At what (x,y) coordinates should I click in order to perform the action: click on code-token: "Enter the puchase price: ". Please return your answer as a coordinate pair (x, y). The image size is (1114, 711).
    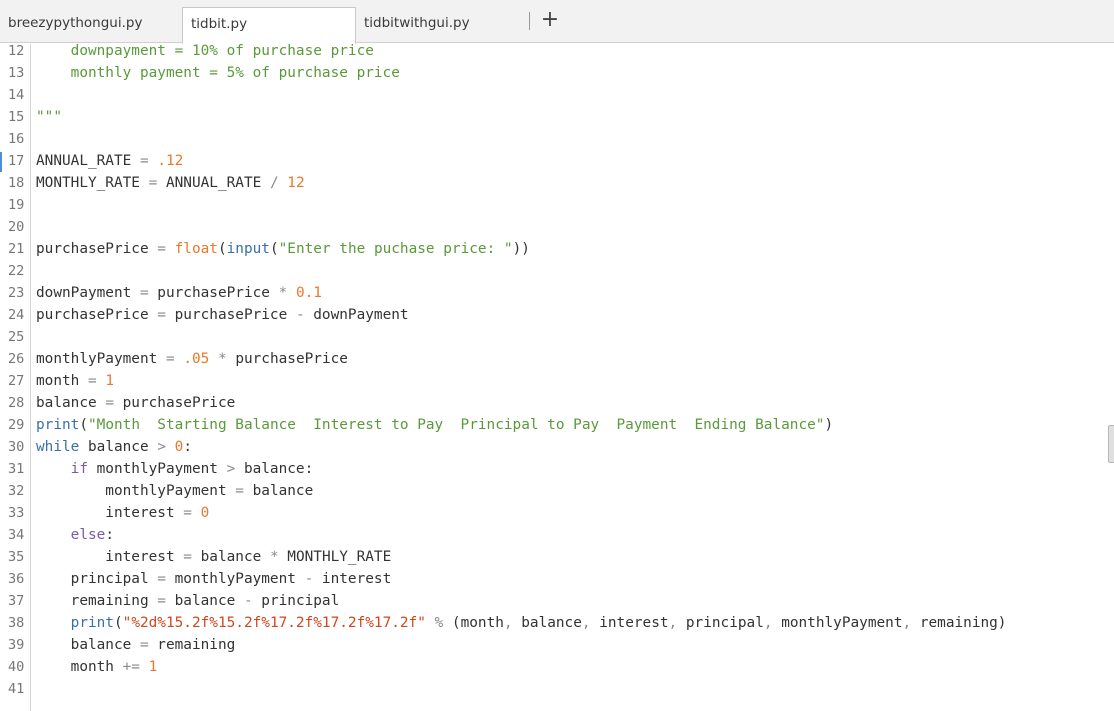
    Looking at the image, I should click on (395, 249).